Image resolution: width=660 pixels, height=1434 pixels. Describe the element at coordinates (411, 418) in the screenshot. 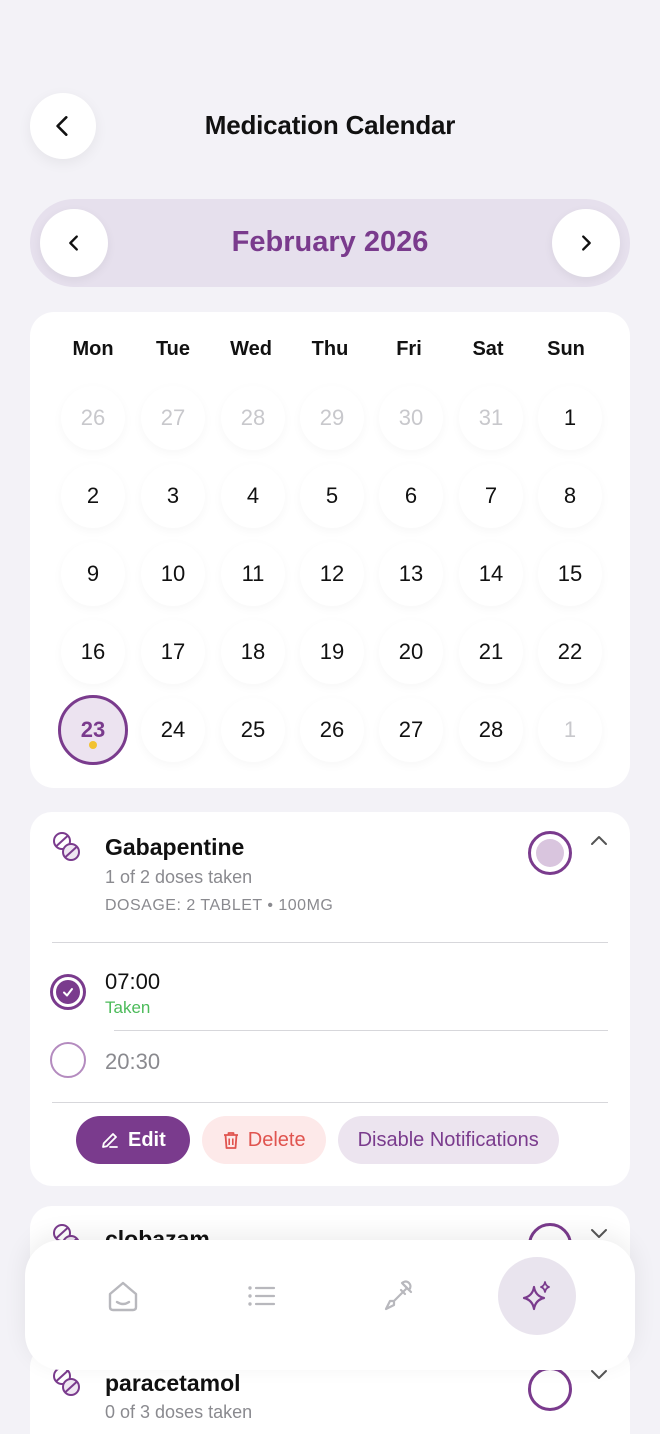

I see `calendar-day: 30` at that location.